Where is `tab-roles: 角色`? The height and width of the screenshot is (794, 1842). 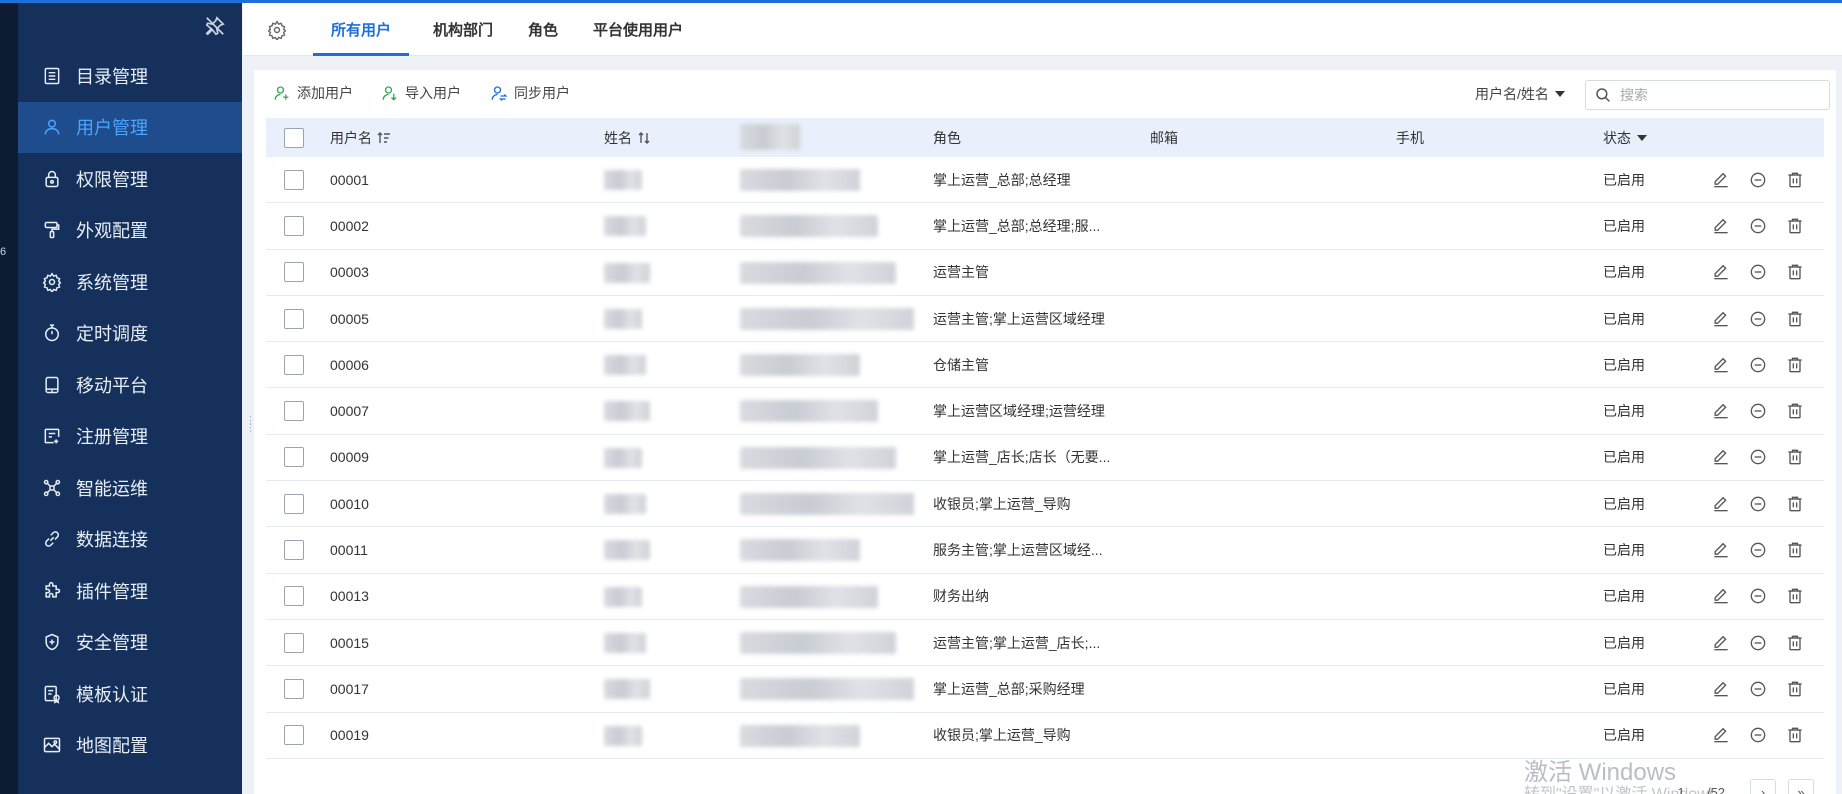
tab-roles: 角色 is located at coordinates (543, 29).